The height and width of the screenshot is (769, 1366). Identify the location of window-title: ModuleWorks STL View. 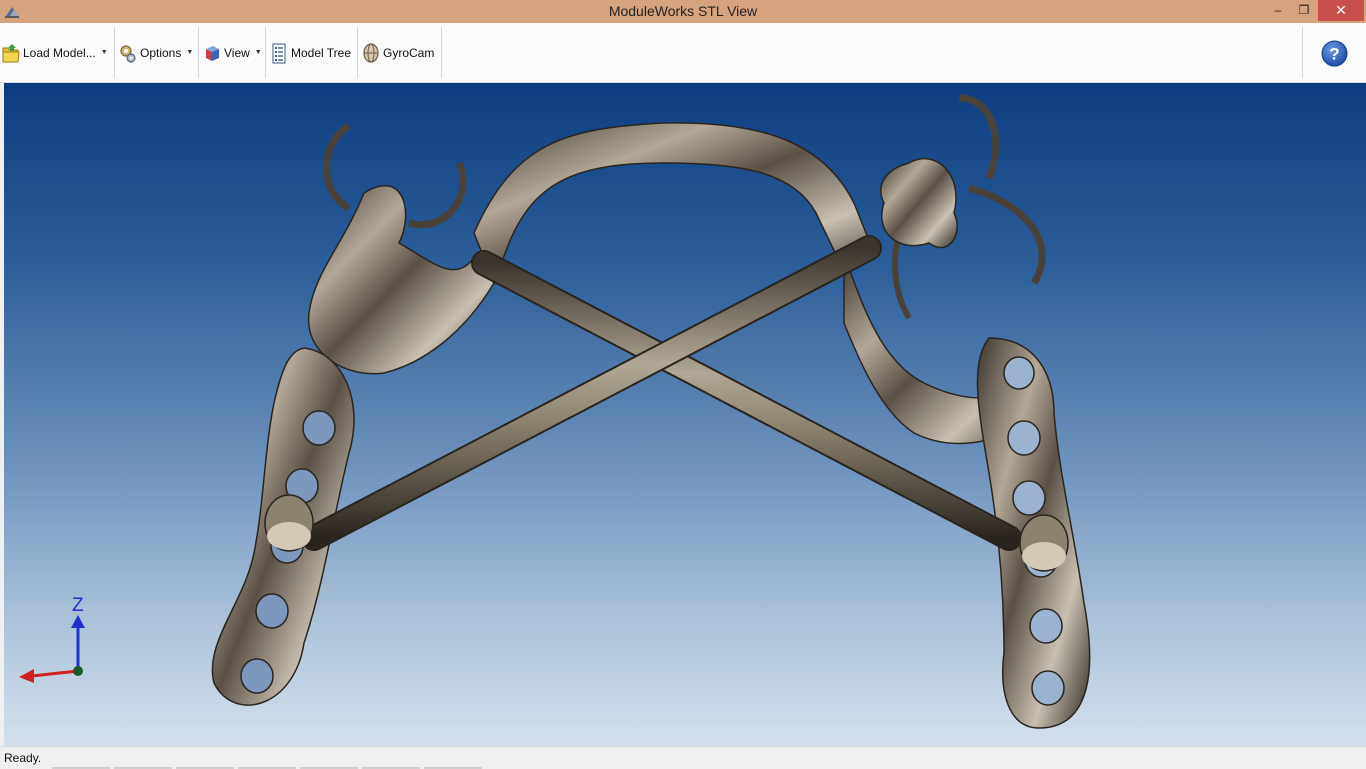
(683, 11).